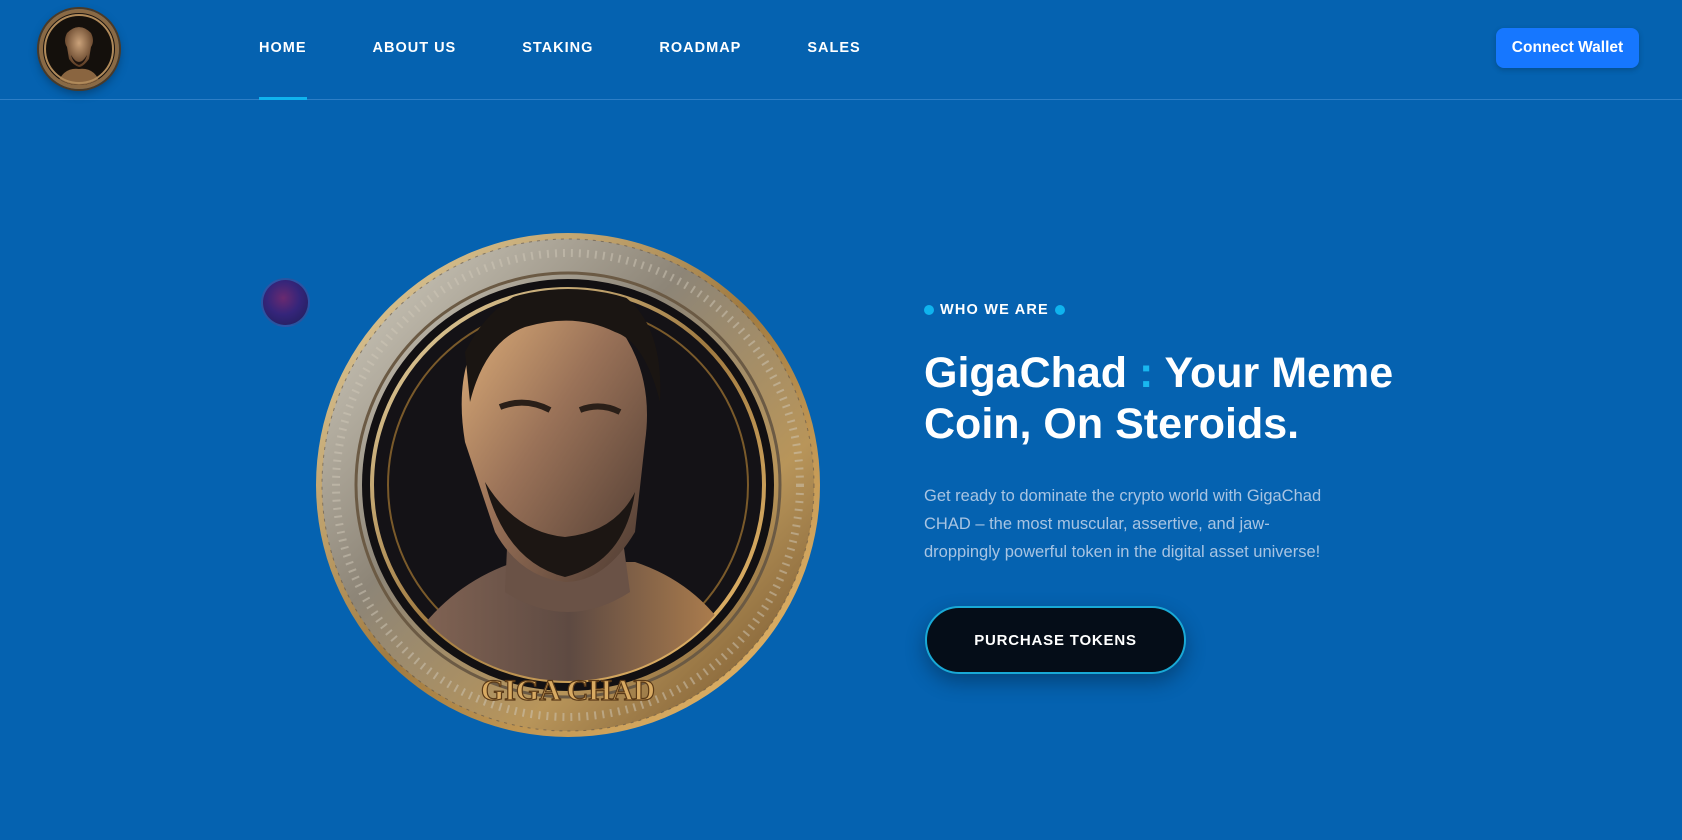  I want to click on eyebrow-dot-right-icon, so click(1059, 310).